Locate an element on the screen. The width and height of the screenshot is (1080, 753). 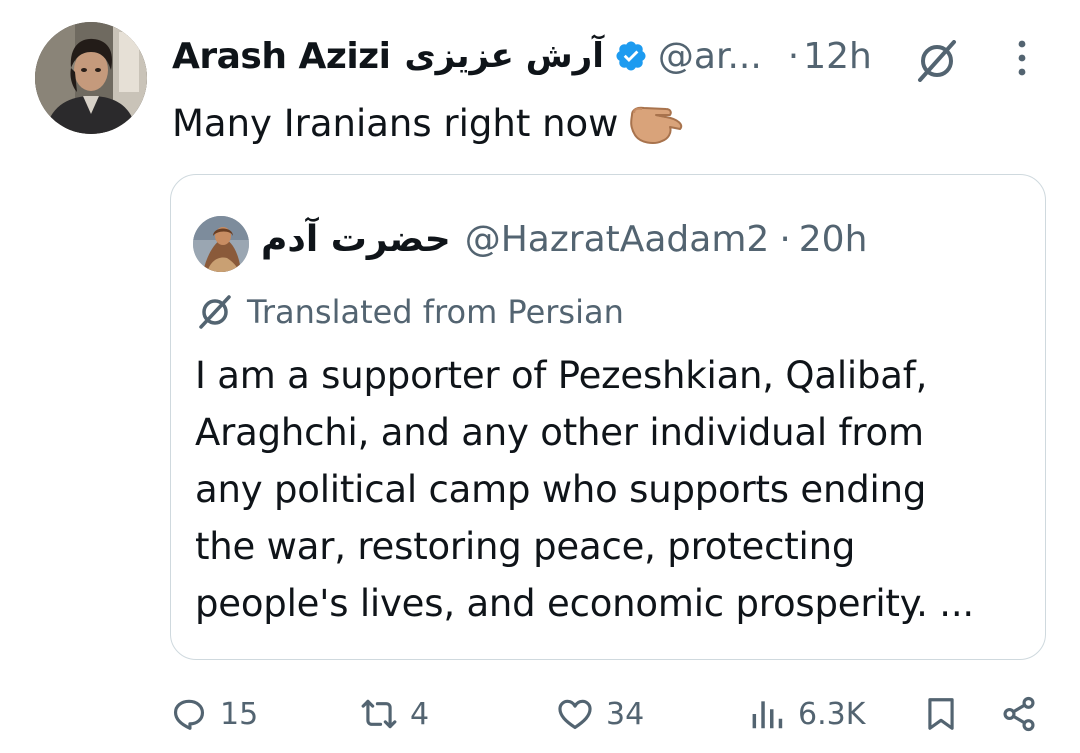
views-button: 6.3K is located at coordinates (806, 714).